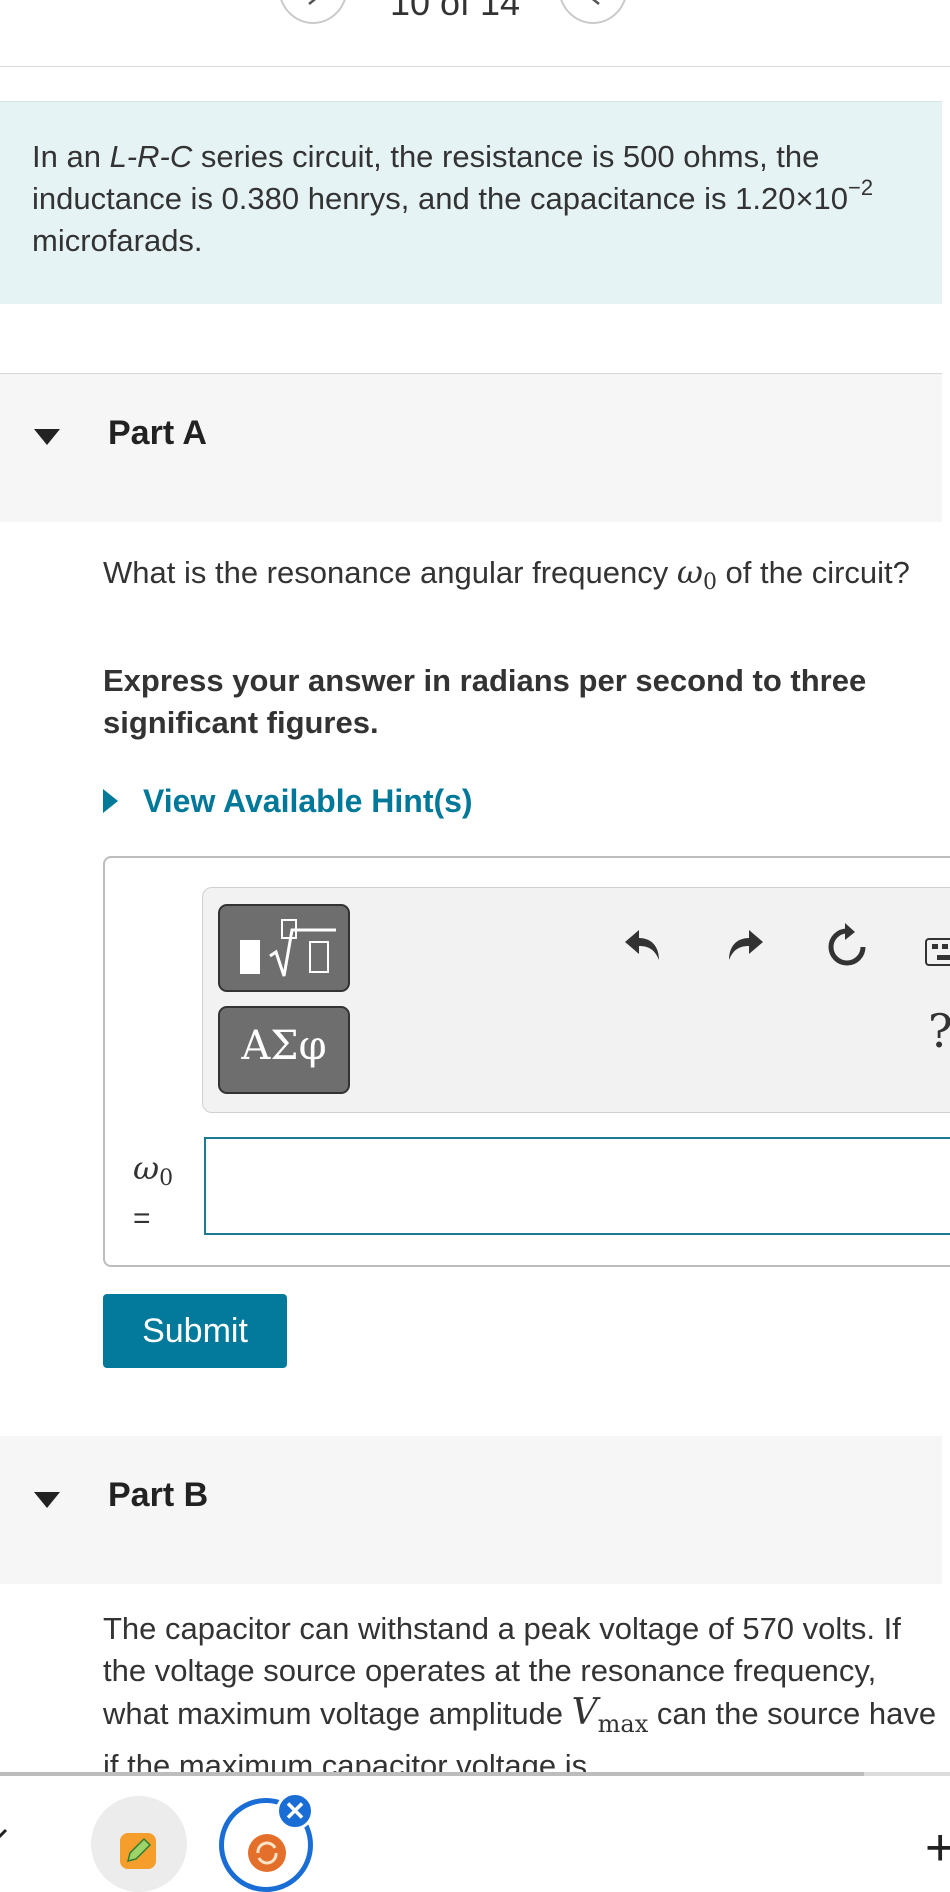  I want to click on close-bubble-button: ✕, so click(295, 1811).